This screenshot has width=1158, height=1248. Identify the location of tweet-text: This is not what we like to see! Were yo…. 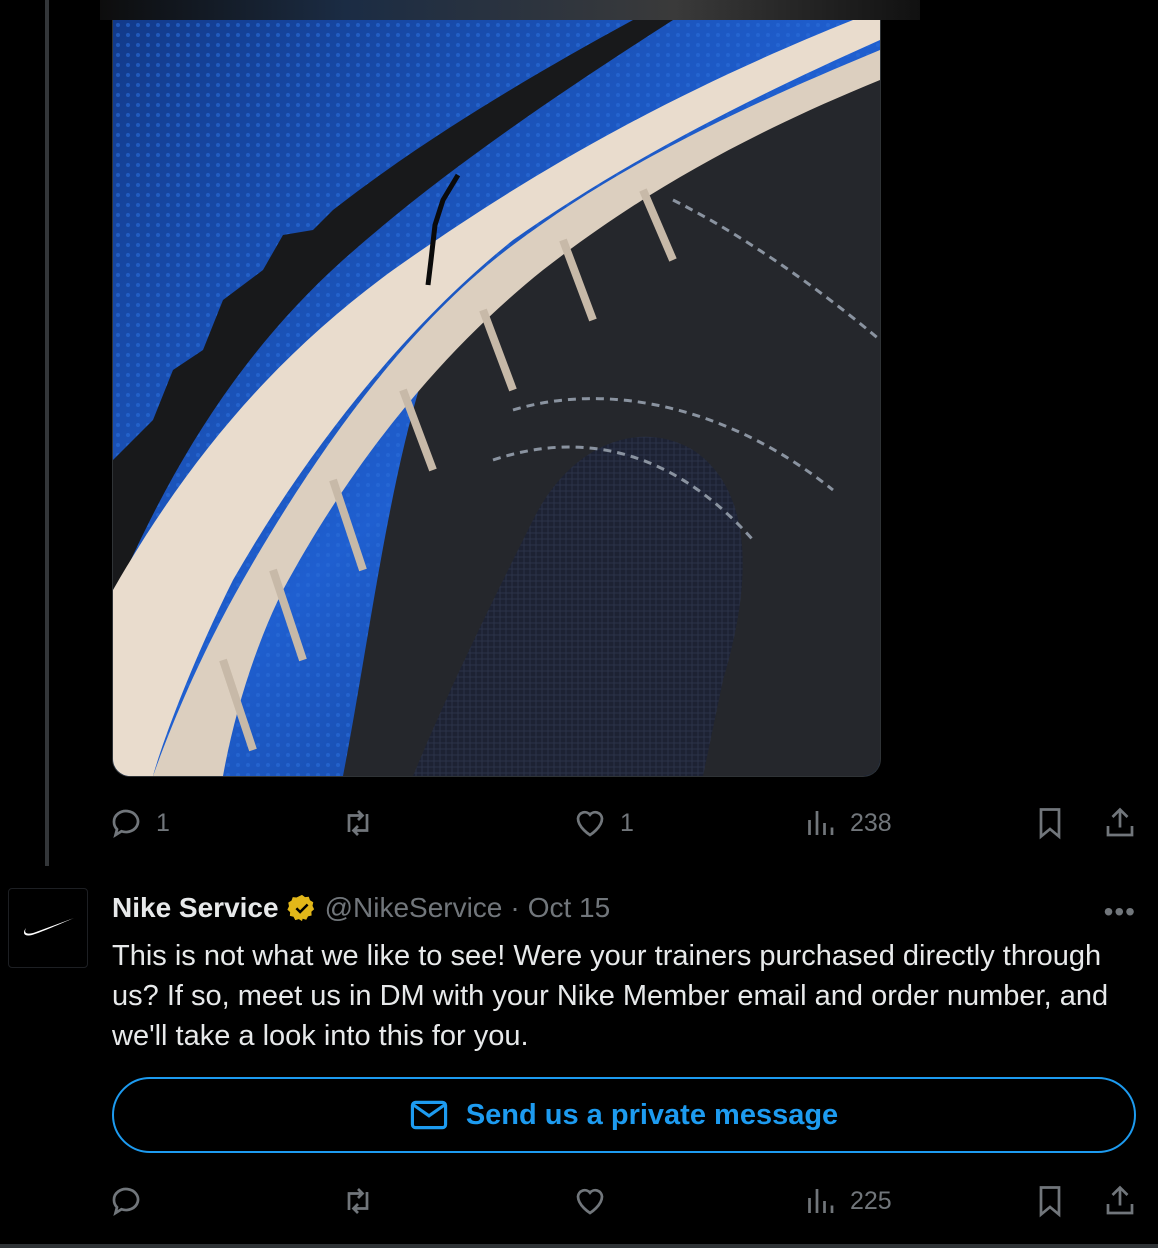
(610, 996).